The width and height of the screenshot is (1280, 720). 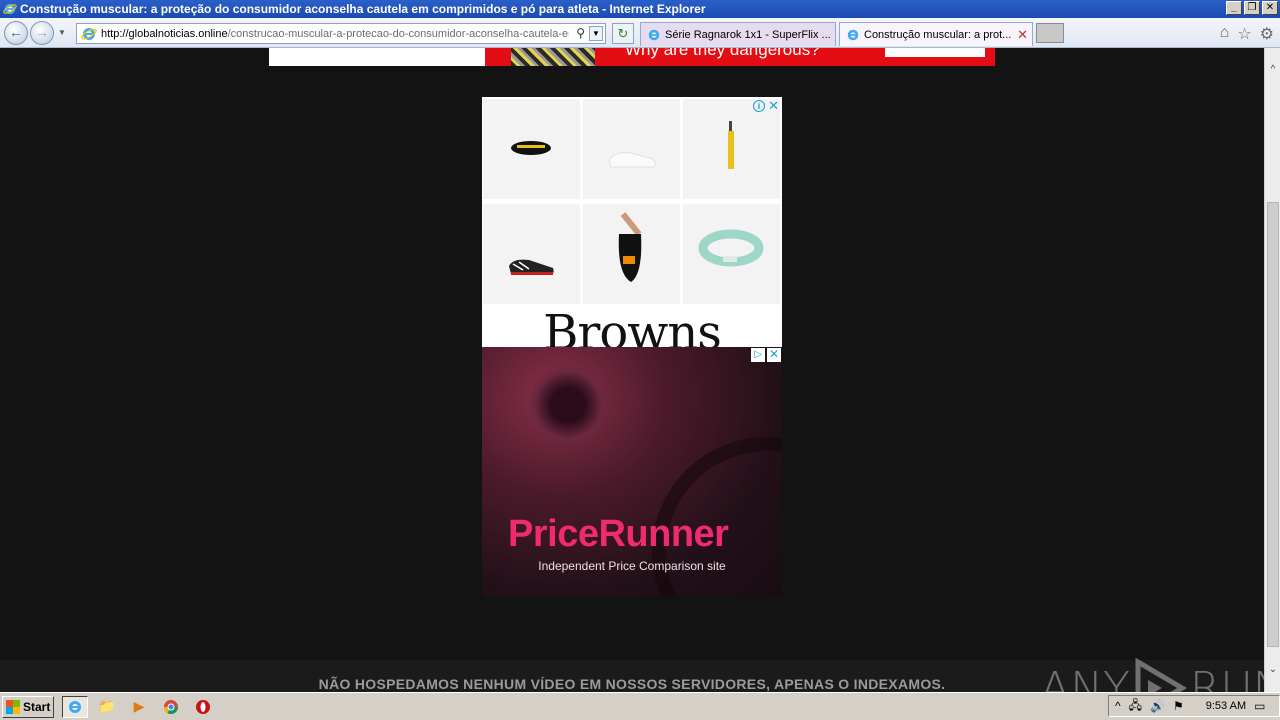 What do you see at coordinates (596, 33) in the screenshot?
I see `address-dropdown-icon: ▼` at bounding box center [596, 33].